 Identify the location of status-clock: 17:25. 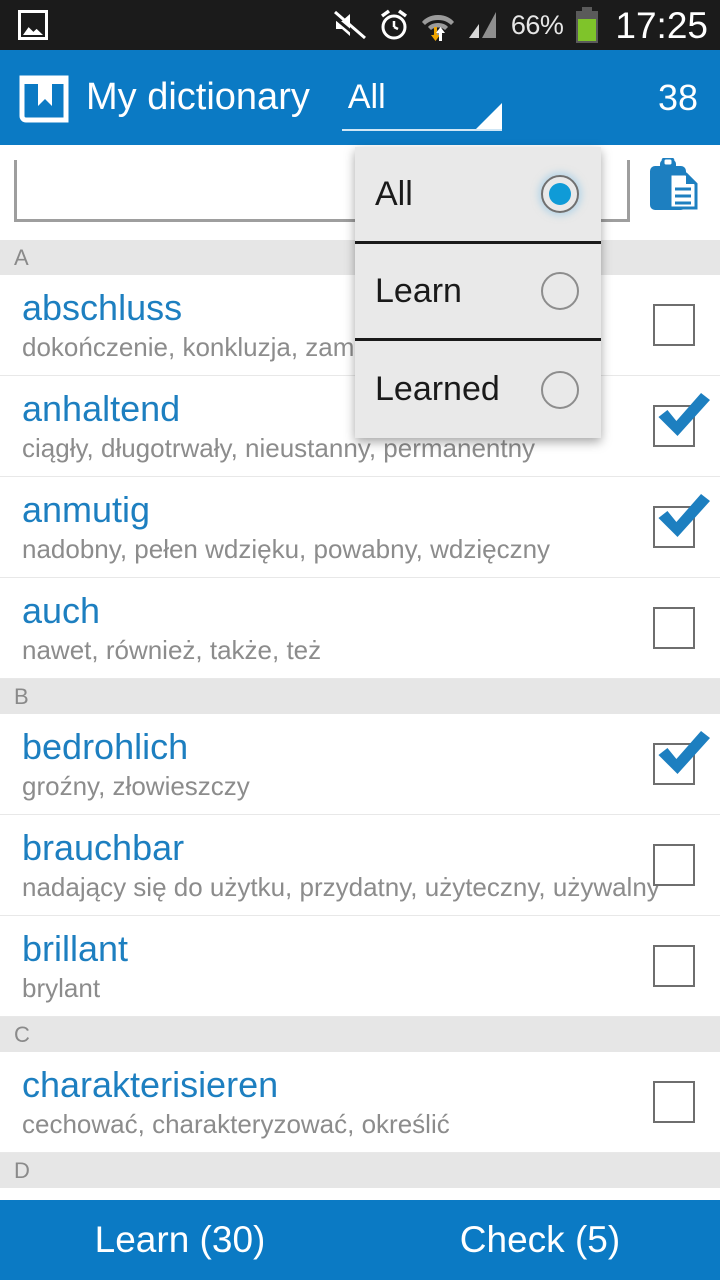
(661, 25).